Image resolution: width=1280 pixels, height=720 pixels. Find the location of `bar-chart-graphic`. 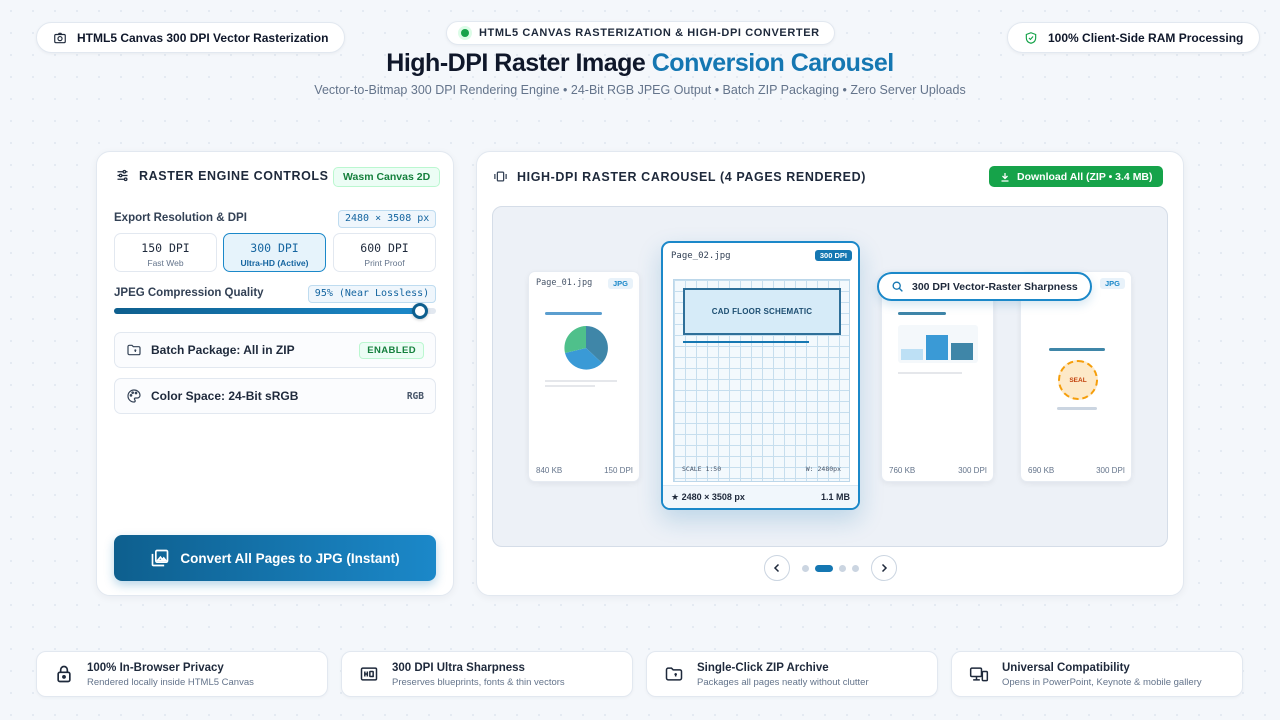

bar-chart-graphic is located at coordinates (938, 344).